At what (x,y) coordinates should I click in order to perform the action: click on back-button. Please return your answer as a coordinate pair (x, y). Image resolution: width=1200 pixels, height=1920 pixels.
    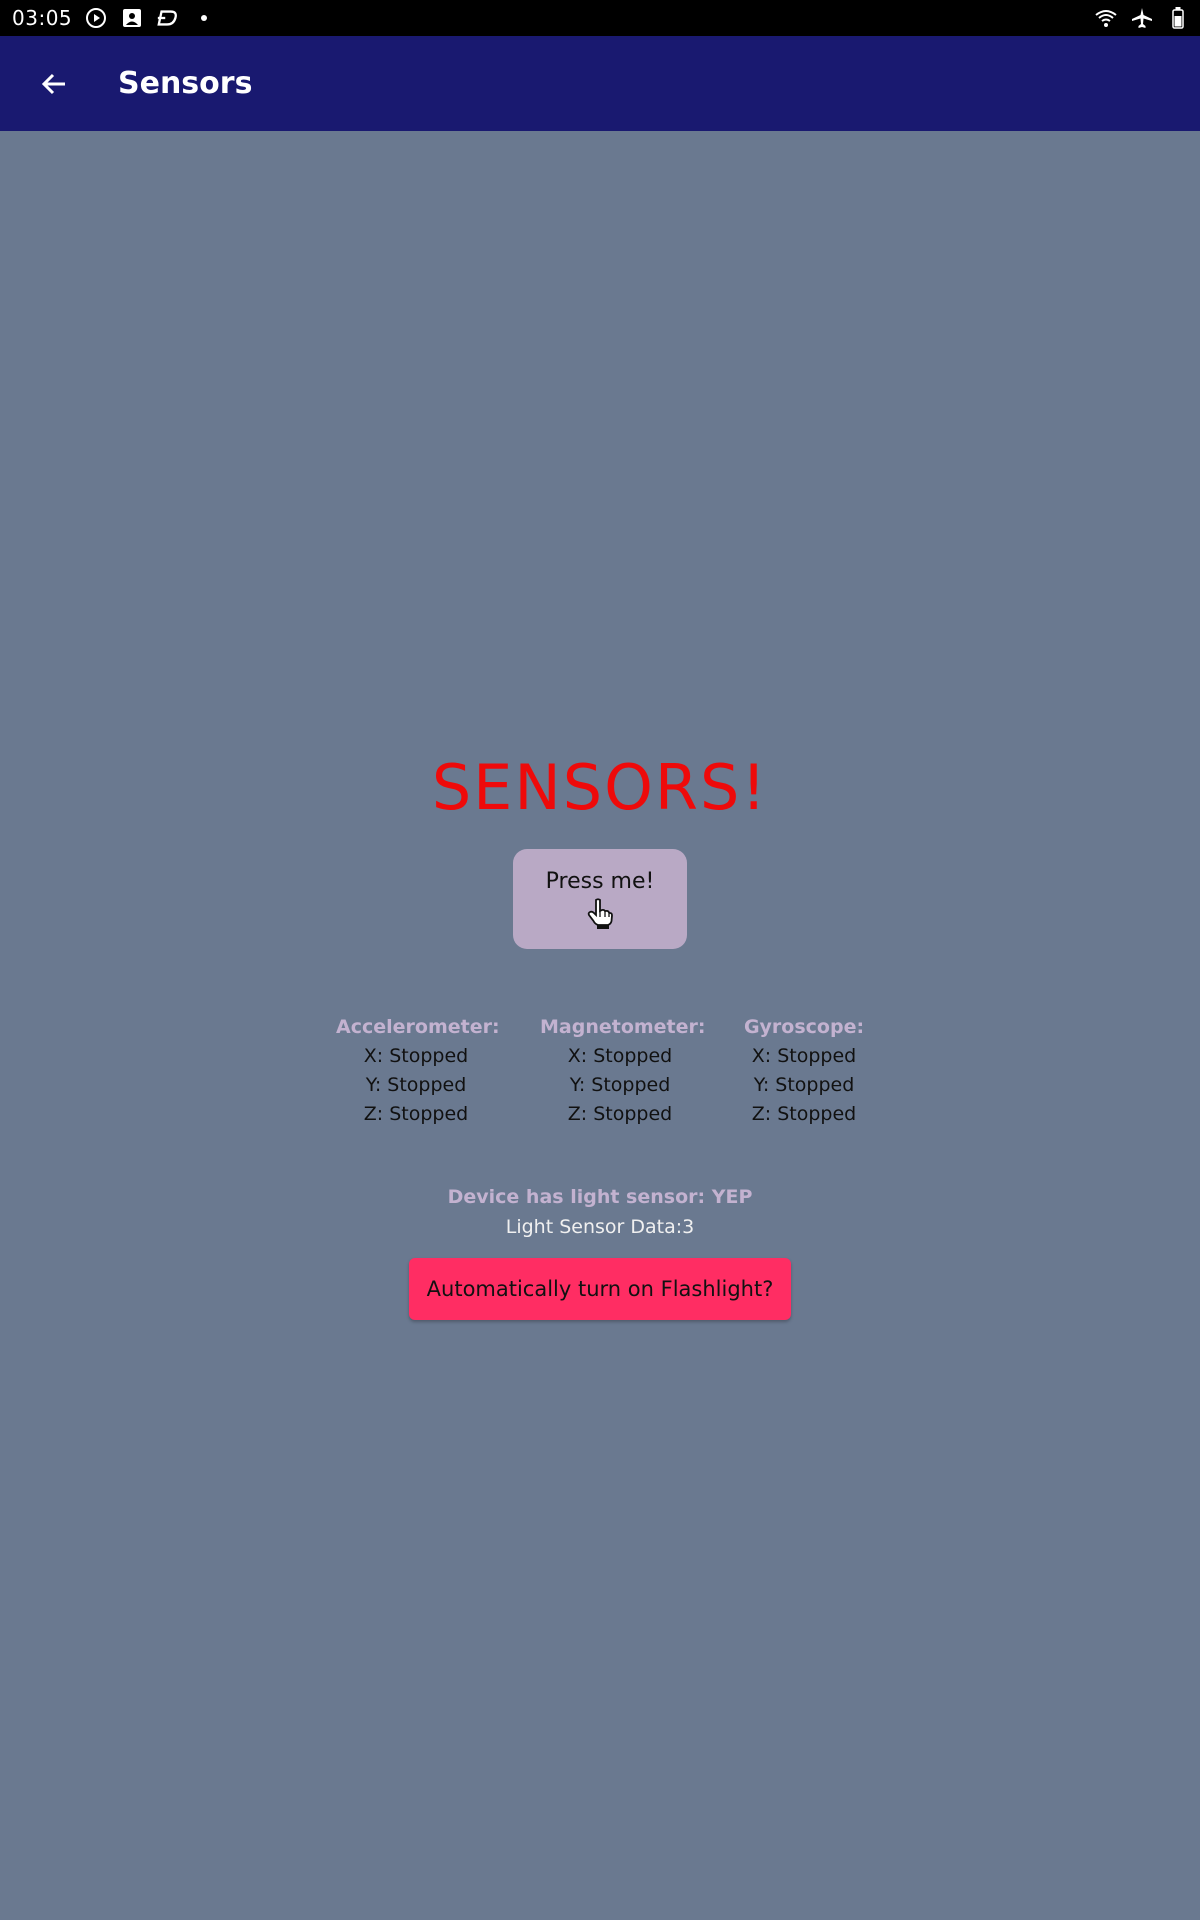
    Looking at the image, I should click on (54, 84).